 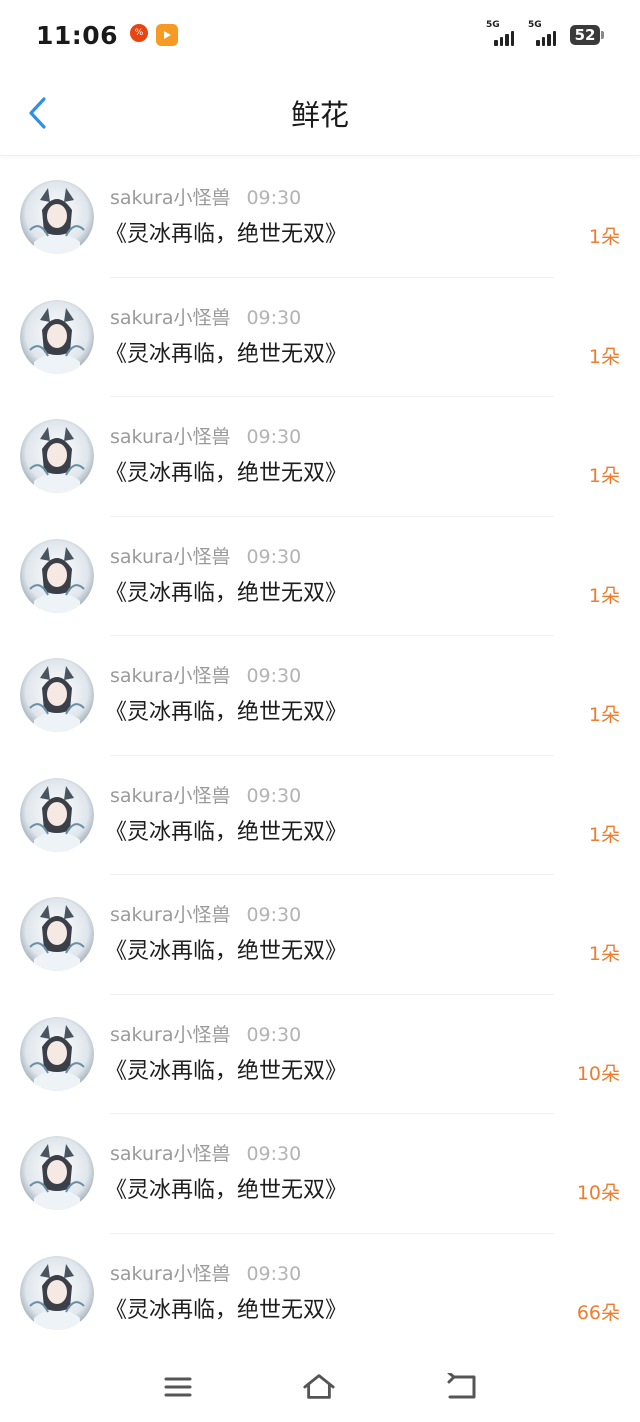 I want to click on header: 鲜花, so click(x=320, y=113).